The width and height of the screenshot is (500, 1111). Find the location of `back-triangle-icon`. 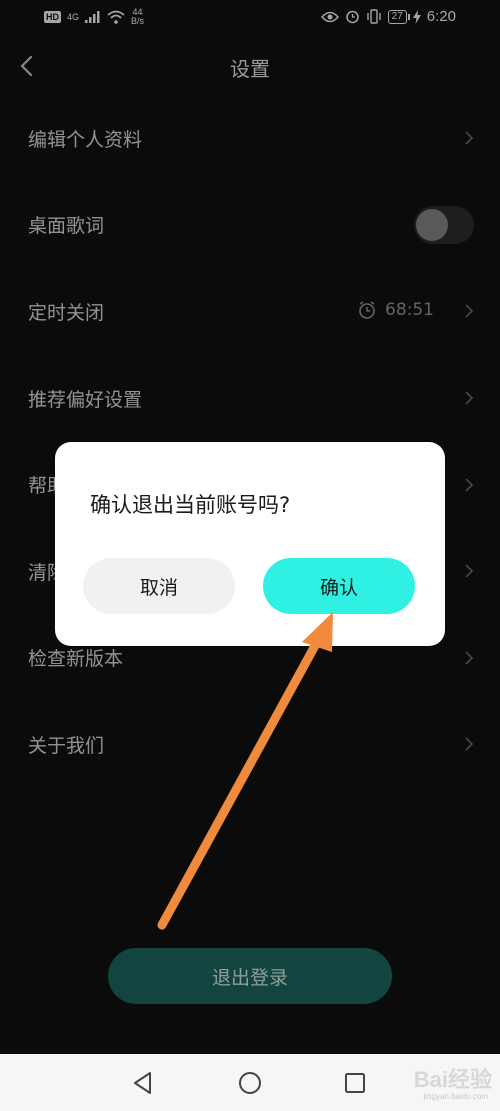

back-triangle-icon is located at coordinates (143, 1083).